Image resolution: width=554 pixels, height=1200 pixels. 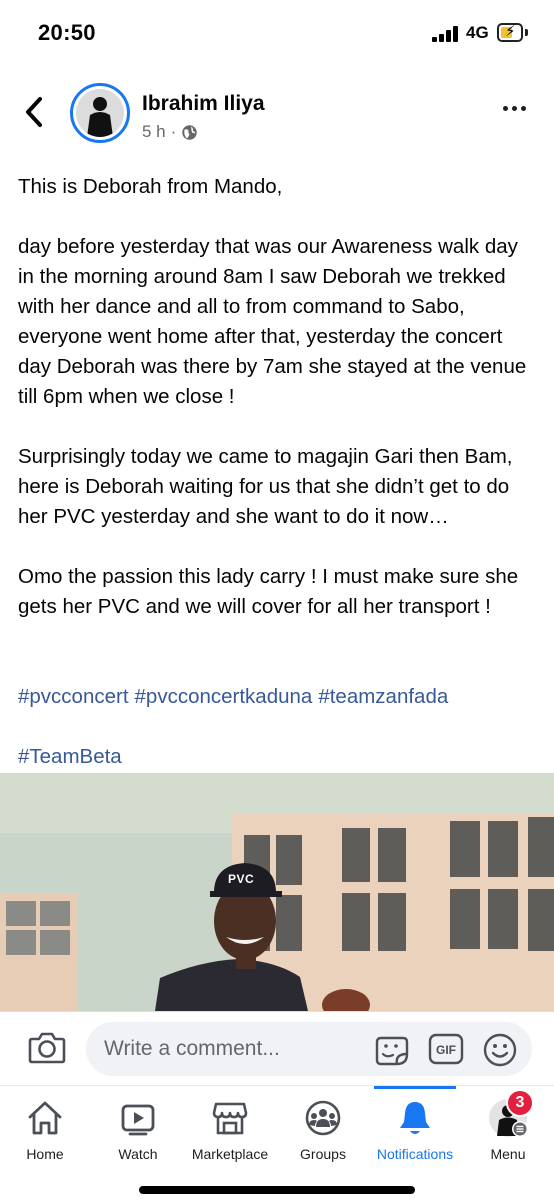 What do you see at coordinates (383, 696) in the screenshot?
I see `hashtag-link: #teamzanfada` at bounding box center [383, 696].